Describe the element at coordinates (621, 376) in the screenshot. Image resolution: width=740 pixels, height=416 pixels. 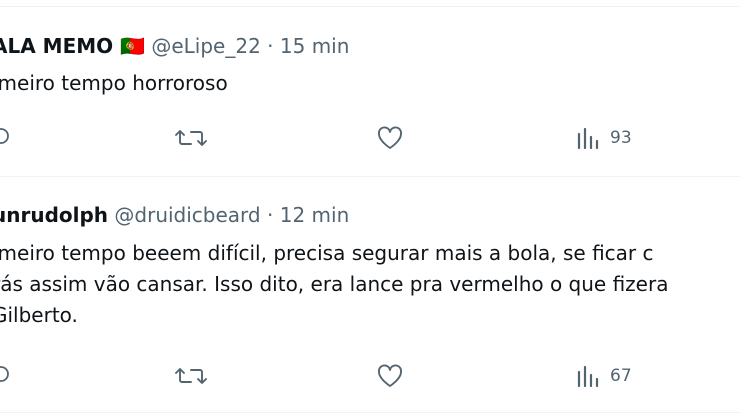
I see `views-count: 67` at that location.